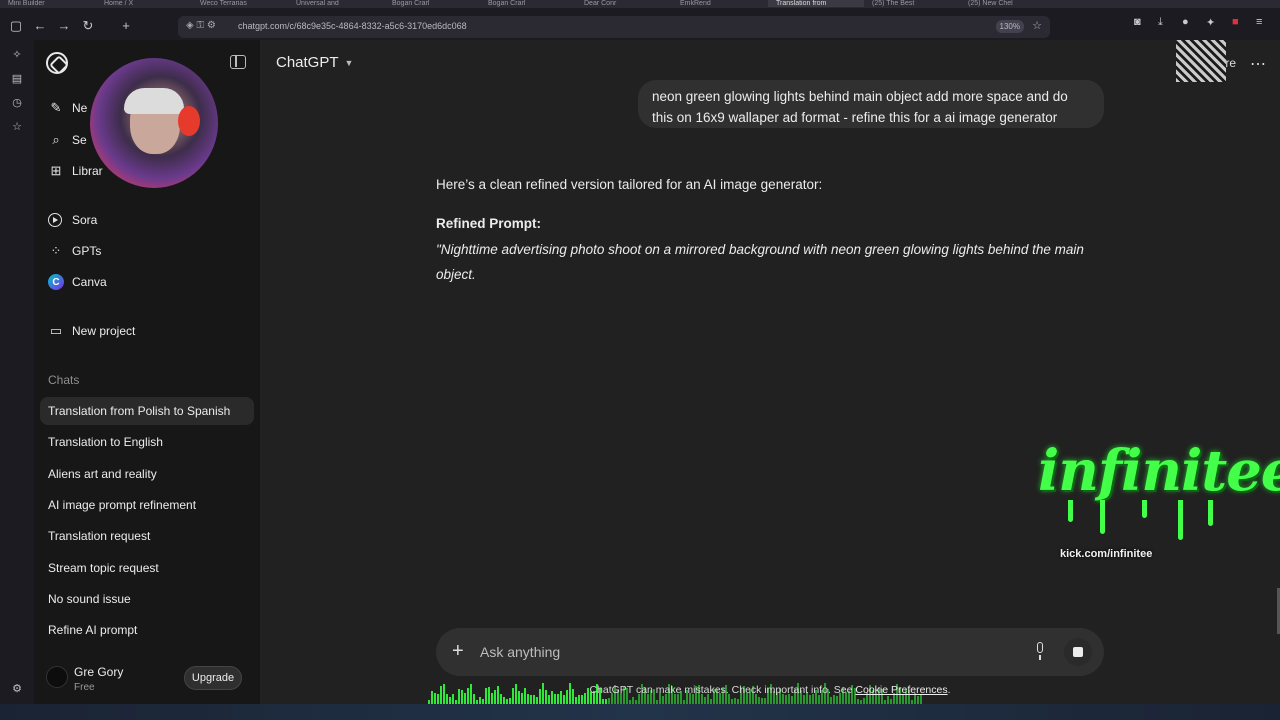  I want to click on chat-item: Translation request, so click(147, 536).